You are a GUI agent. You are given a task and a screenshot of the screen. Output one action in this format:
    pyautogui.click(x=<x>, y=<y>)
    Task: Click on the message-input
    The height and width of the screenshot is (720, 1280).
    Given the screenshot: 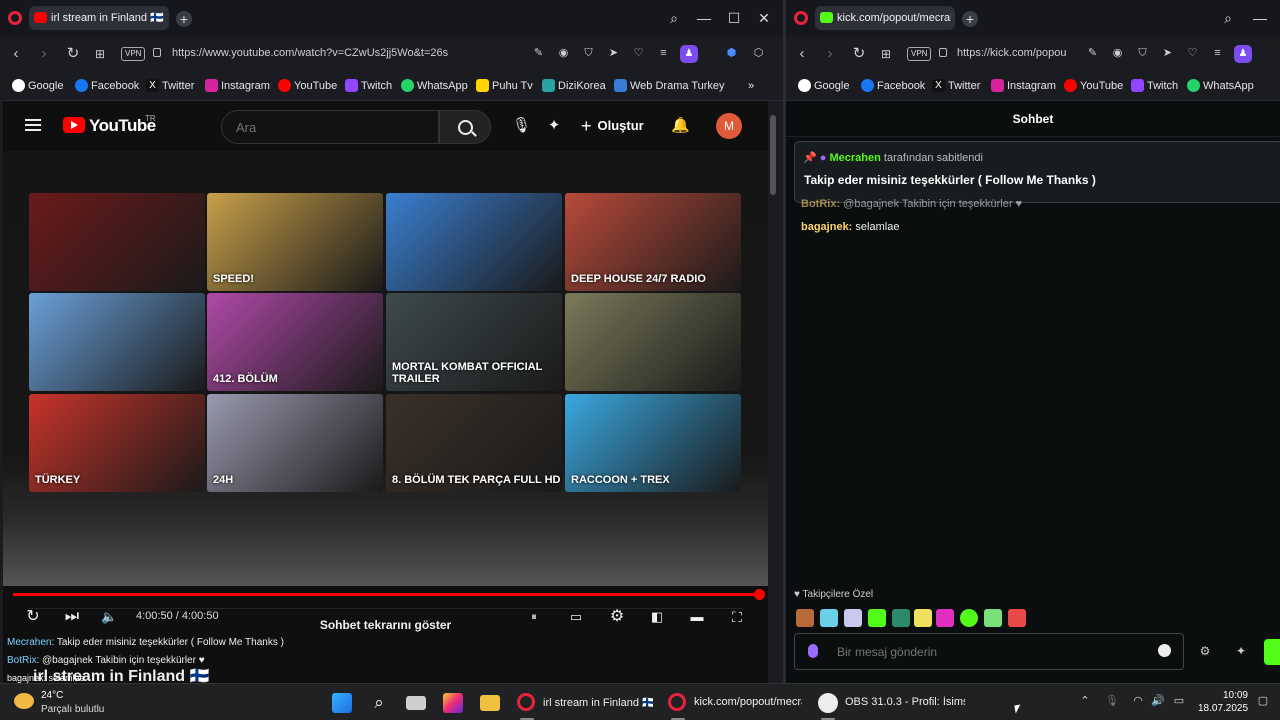 What is the action you would take?
    pyautogui.click(x=989, y=651)
    